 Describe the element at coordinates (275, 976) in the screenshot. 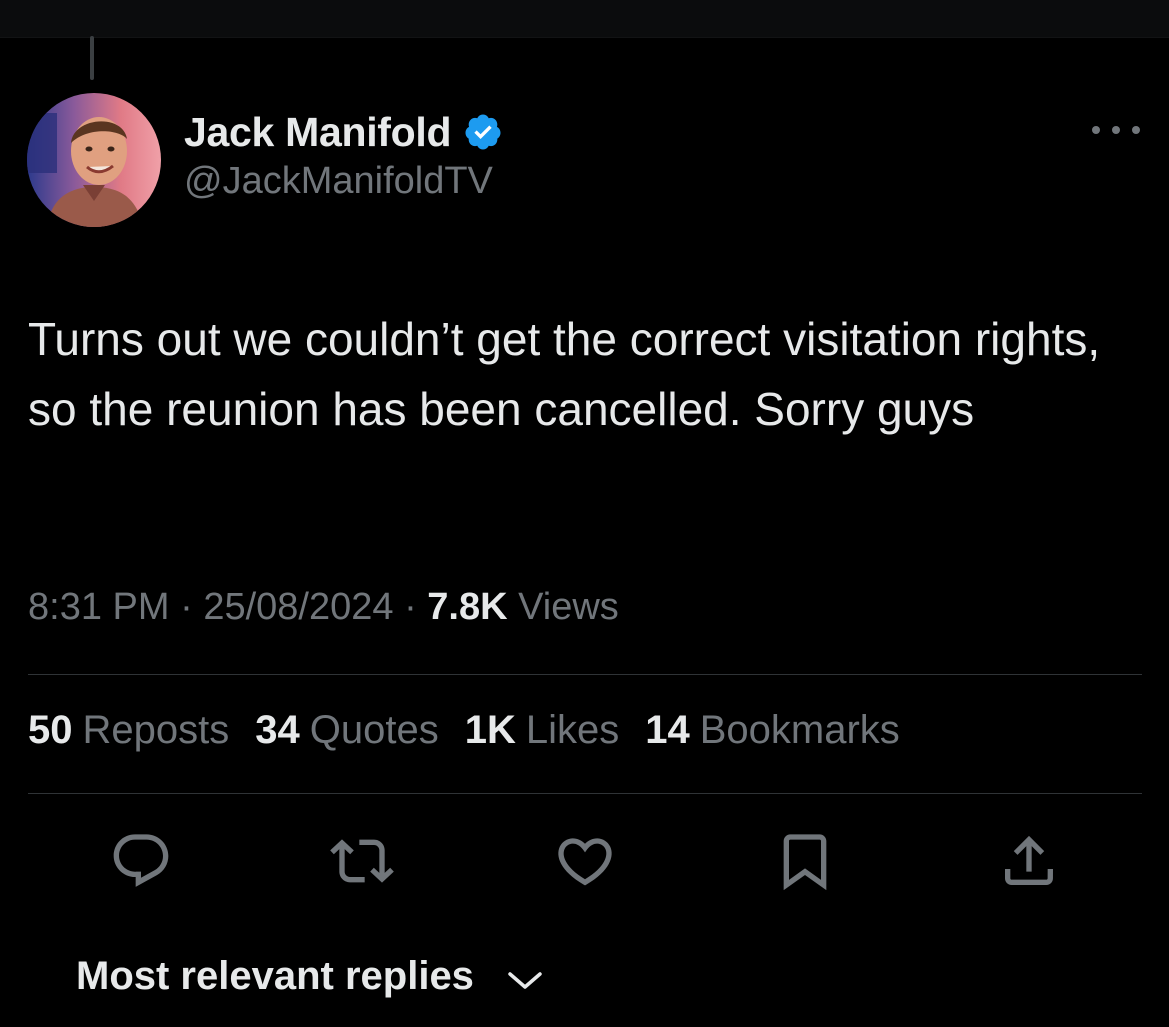

I see `replies-sort-label: Most relevant replies` at that location.